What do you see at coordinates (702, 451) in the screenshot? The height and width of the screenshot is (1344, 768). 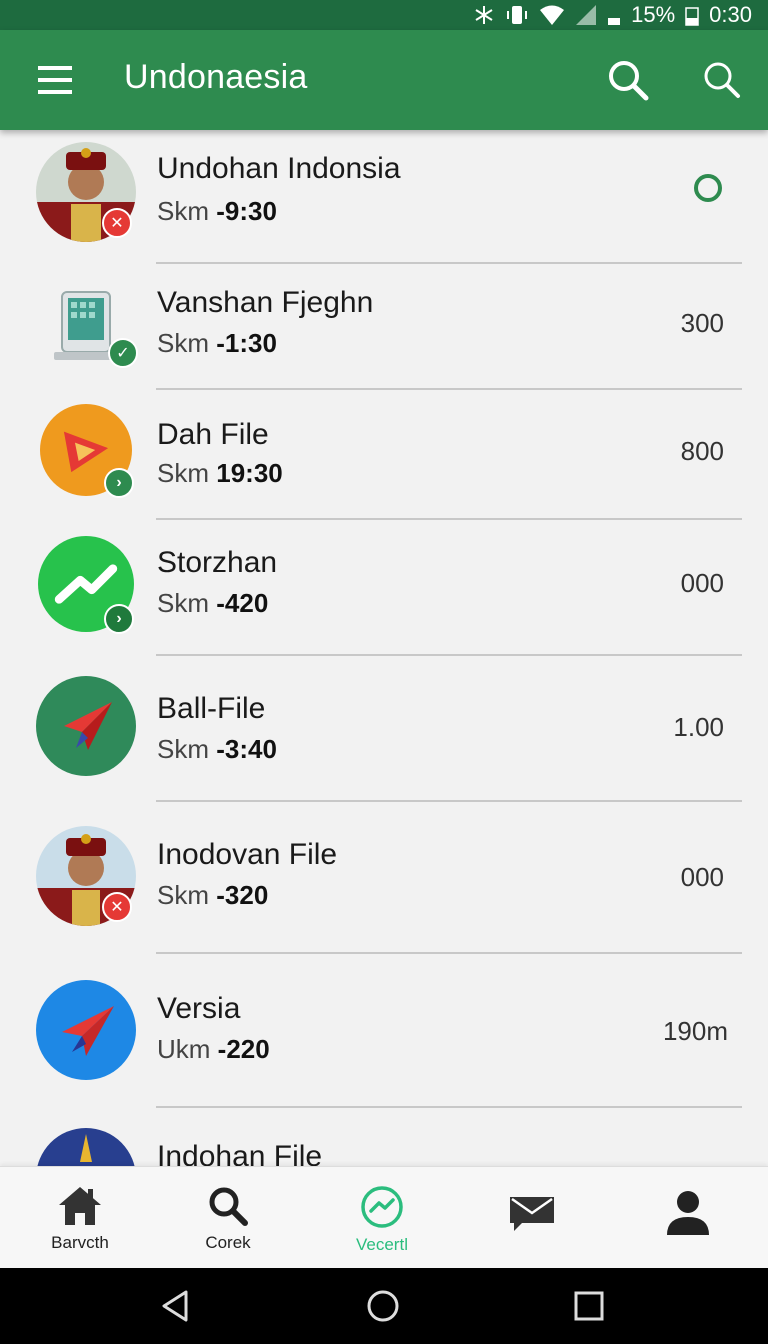 I see `item-value: 800` at bounding box center [702, 451].